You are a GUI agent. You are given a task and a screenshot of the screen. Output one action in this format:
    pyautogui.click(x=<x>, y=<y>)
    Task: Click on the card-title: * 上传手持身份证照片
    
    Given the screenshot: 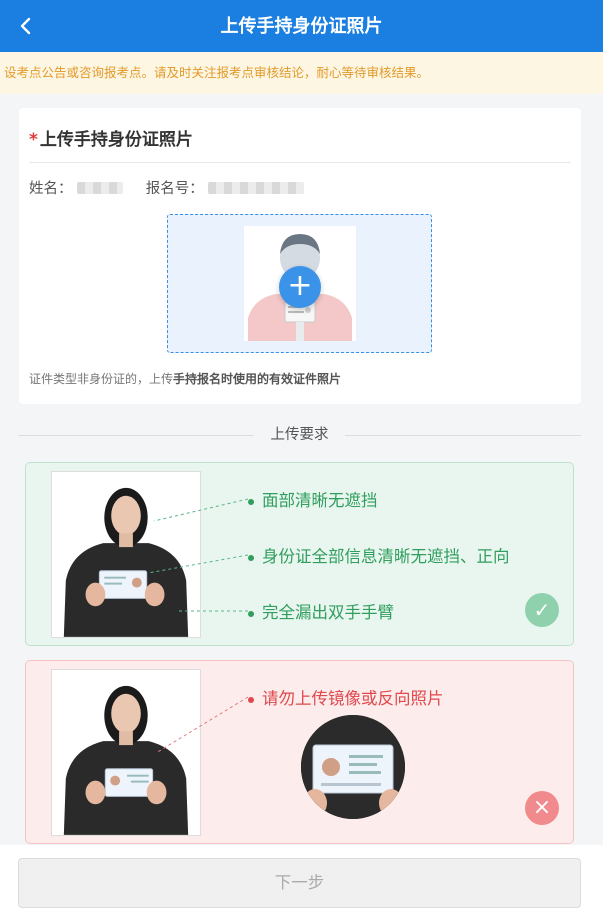 What is the action you would take?
    pyautogui.click(x=111, y=137)
    